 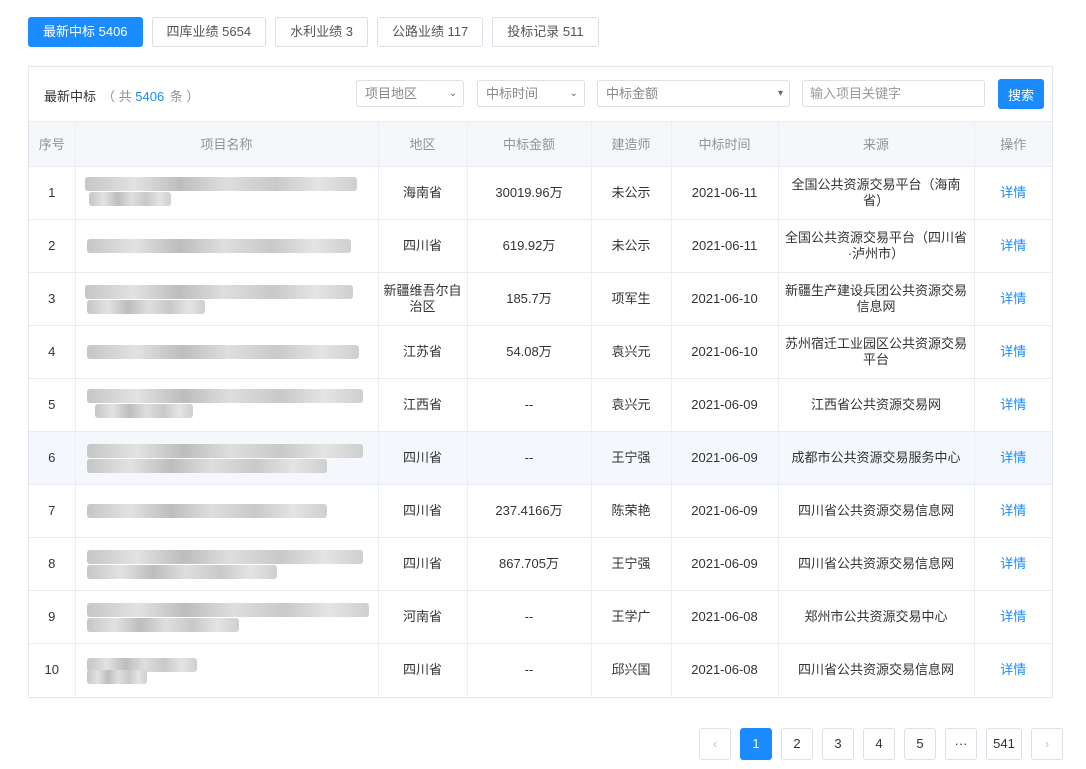 What do you see at coordinates (85, 32) in the screenshot?
I see `tab-latest-bids: 最新中标 5406` at bounding box center [85, 32].